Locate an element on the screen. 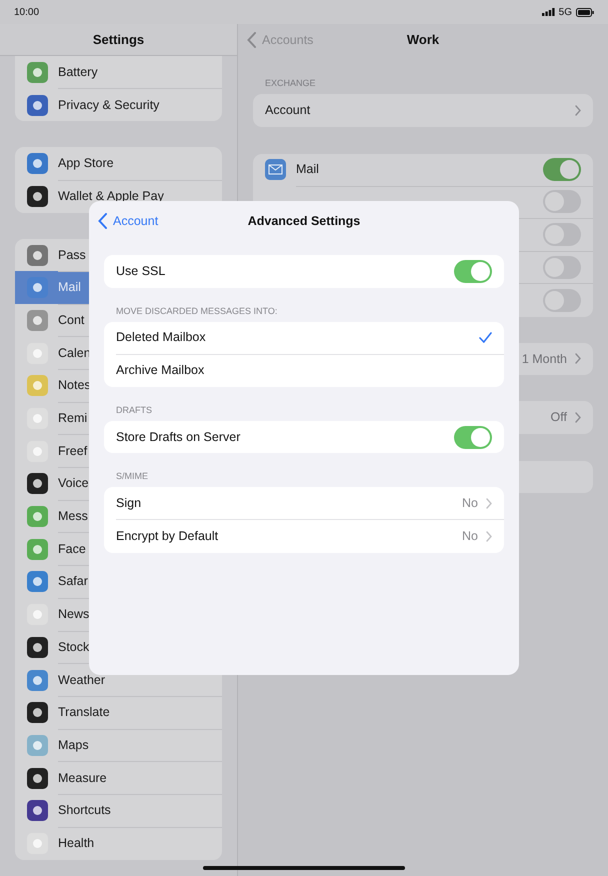  row-label: Use SSL is located at coordinates (141, 271).